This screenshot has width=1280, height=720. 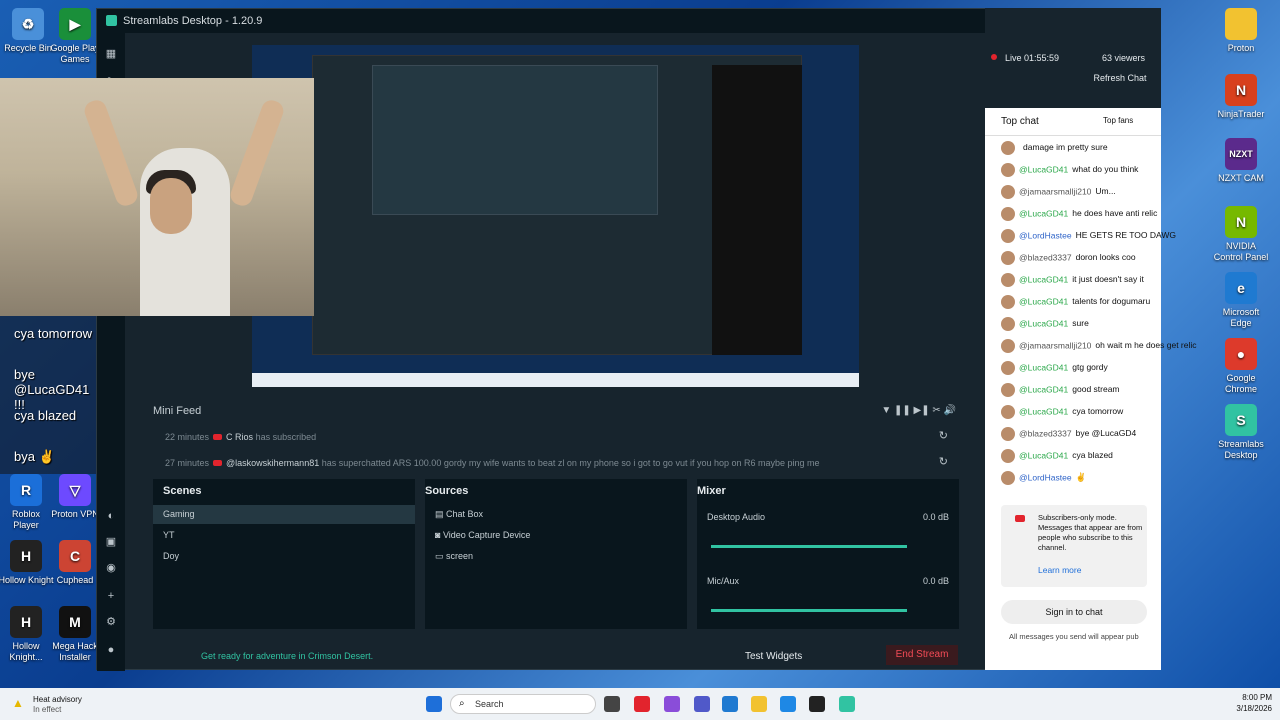 I want to click on test-widgets-button: Test Widgets, so click(x=773, y=656).